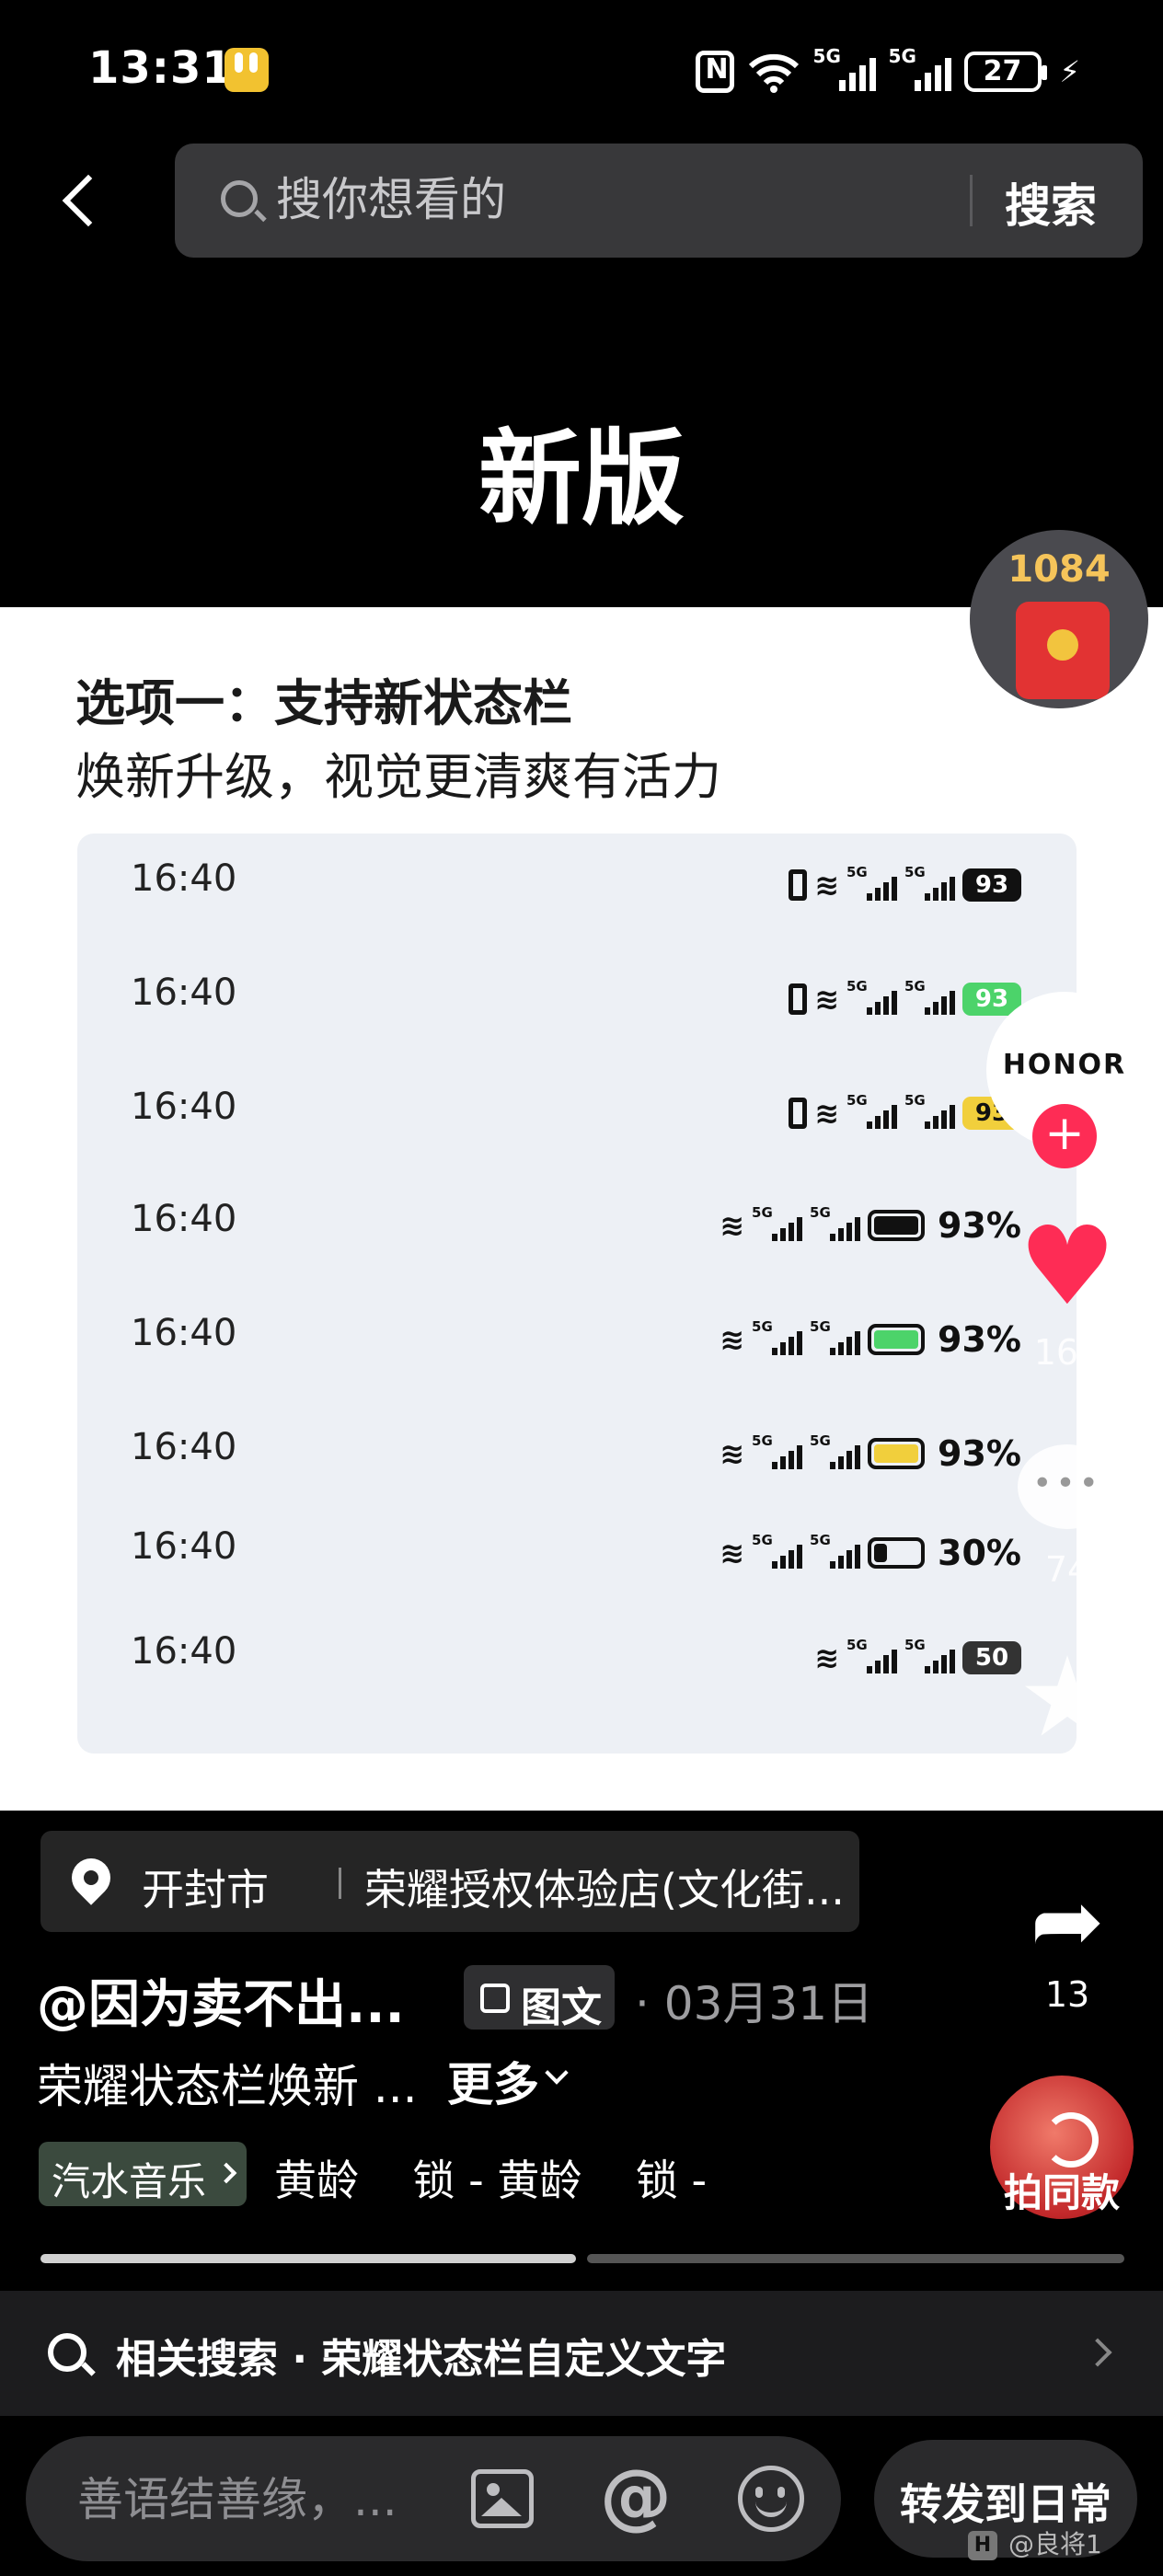 The width and height of the screenshot is (1163, 2576). I want to click on watermark-text: @良将1, so click(1055, 2544).